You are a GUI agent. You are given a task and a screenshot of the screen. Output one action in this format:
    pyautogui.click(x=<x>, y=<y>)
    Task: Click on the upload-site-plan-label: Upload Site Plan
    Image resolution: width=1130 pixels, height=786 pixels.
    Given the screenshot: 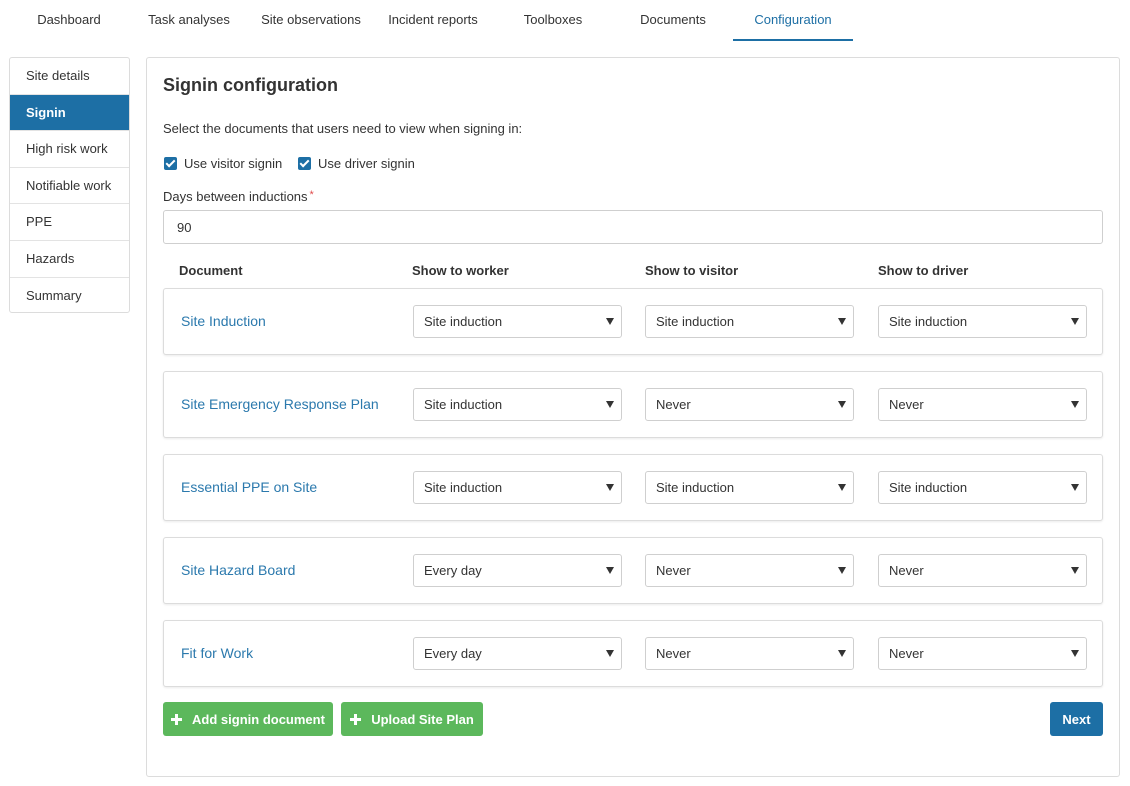 What is the action you would take?
    pyautogui.click(x=422, y=719)
    